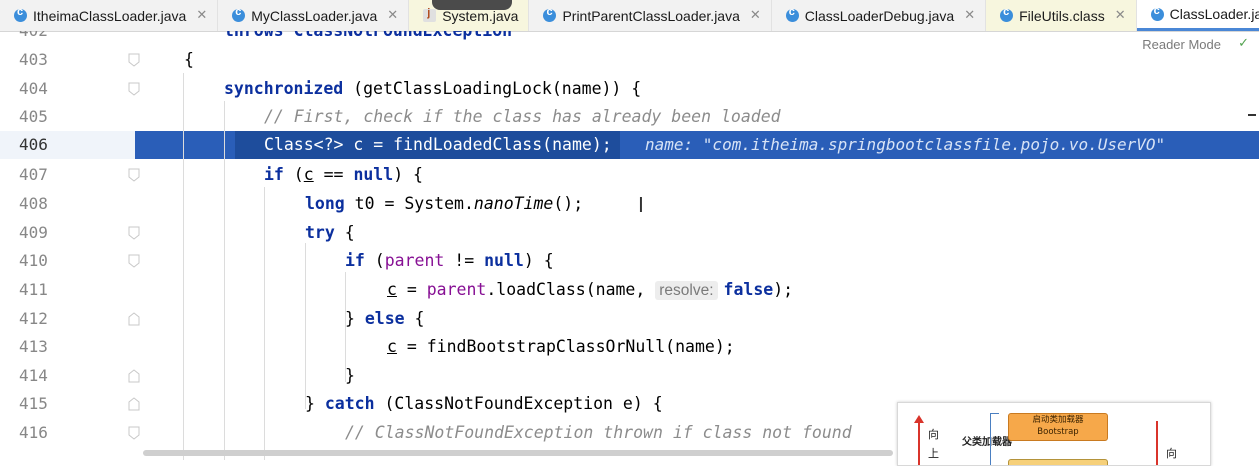 The image size is (1259, 466). What do you see at coordinates (1157, 443) in the screenshot?
I see `down-arrow-line` at bounding box center [1157, 443].